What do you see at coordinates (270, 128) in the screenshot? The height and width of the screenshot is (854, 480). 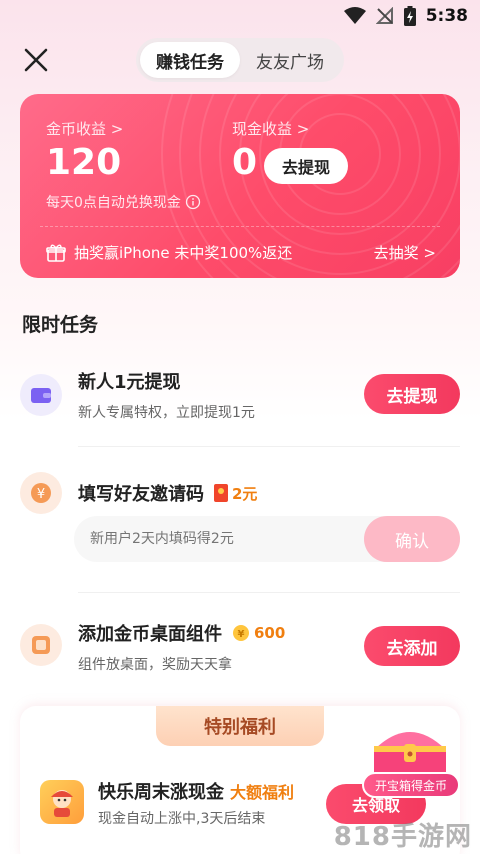 I see `cash-earnings-label: 现金收益 >` at bounding box center [270, 128].